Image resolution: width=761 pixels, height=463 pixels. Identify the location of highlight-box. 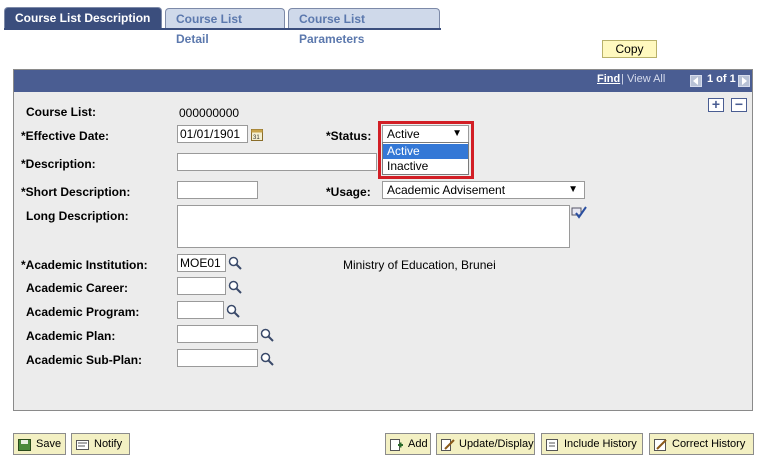
(426, 150).